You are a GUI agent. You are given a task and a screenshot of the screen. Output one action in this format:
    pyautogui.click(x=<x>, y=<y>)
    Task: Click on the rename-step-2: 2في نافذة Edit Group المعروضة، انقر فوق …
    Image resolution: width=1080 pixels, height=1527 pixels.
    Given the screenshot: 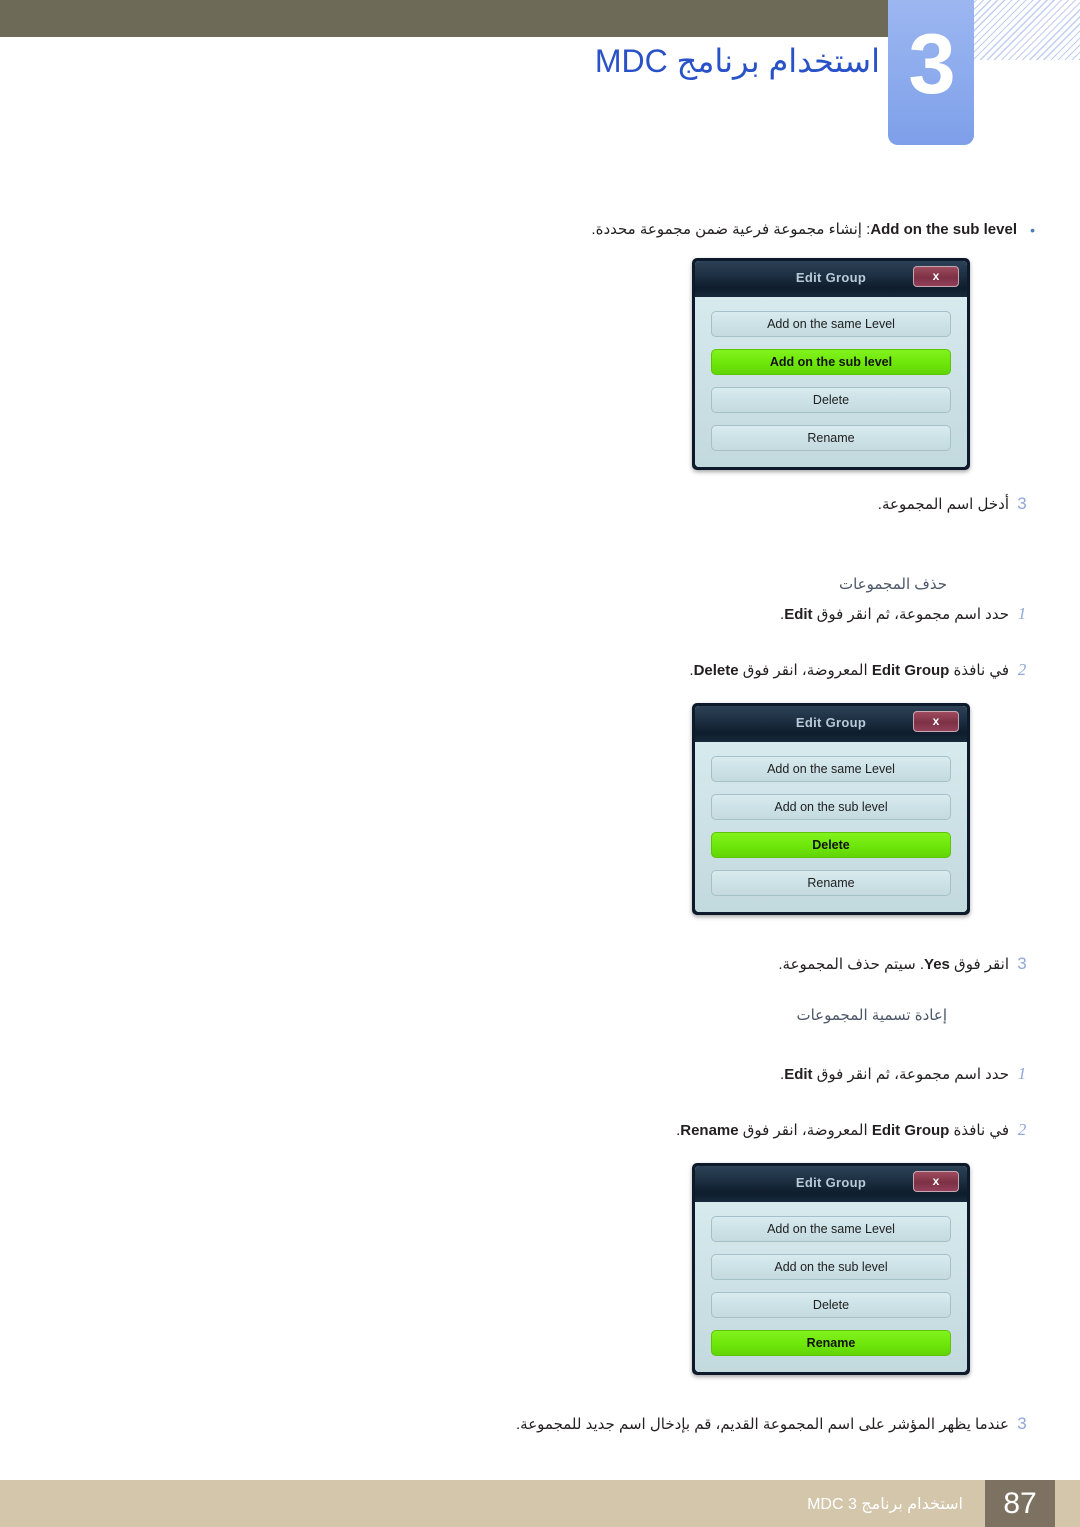 What is the action you would take?
    pyautogui.click(x=565, y=1130)
    